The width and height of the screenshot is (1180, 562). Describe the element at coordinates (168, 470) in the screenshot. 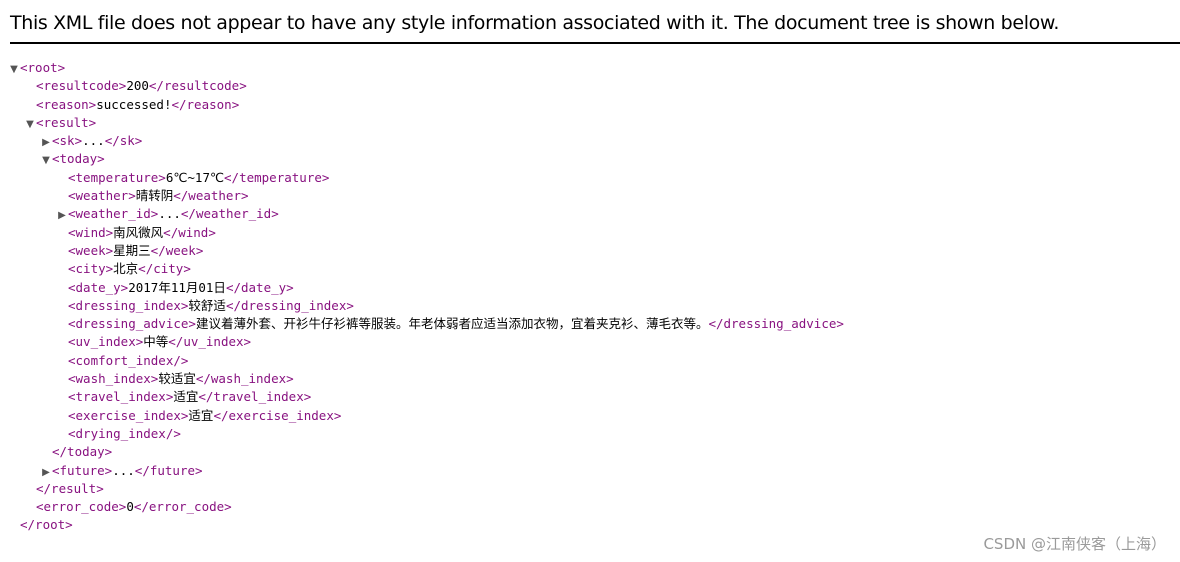

I see `xml-close-tag: </future>` at that location.